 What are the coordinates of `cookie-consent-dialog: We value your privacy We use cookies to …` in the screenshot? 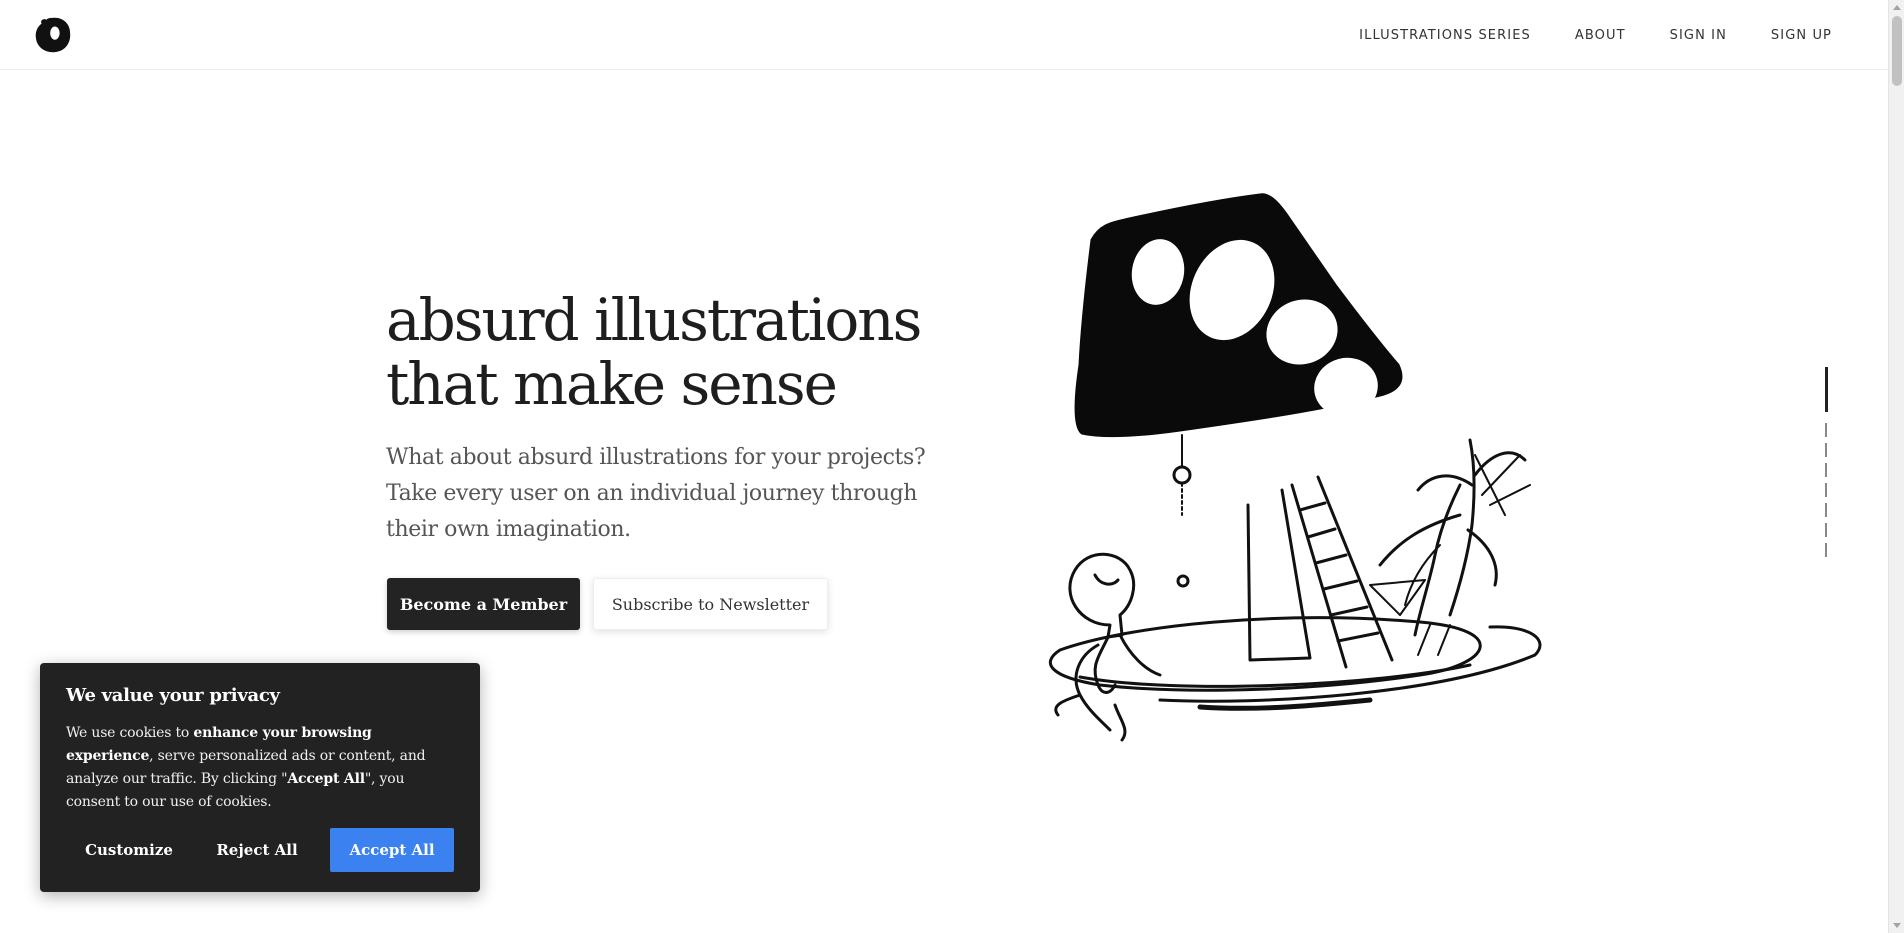 It's located at (260, 777).